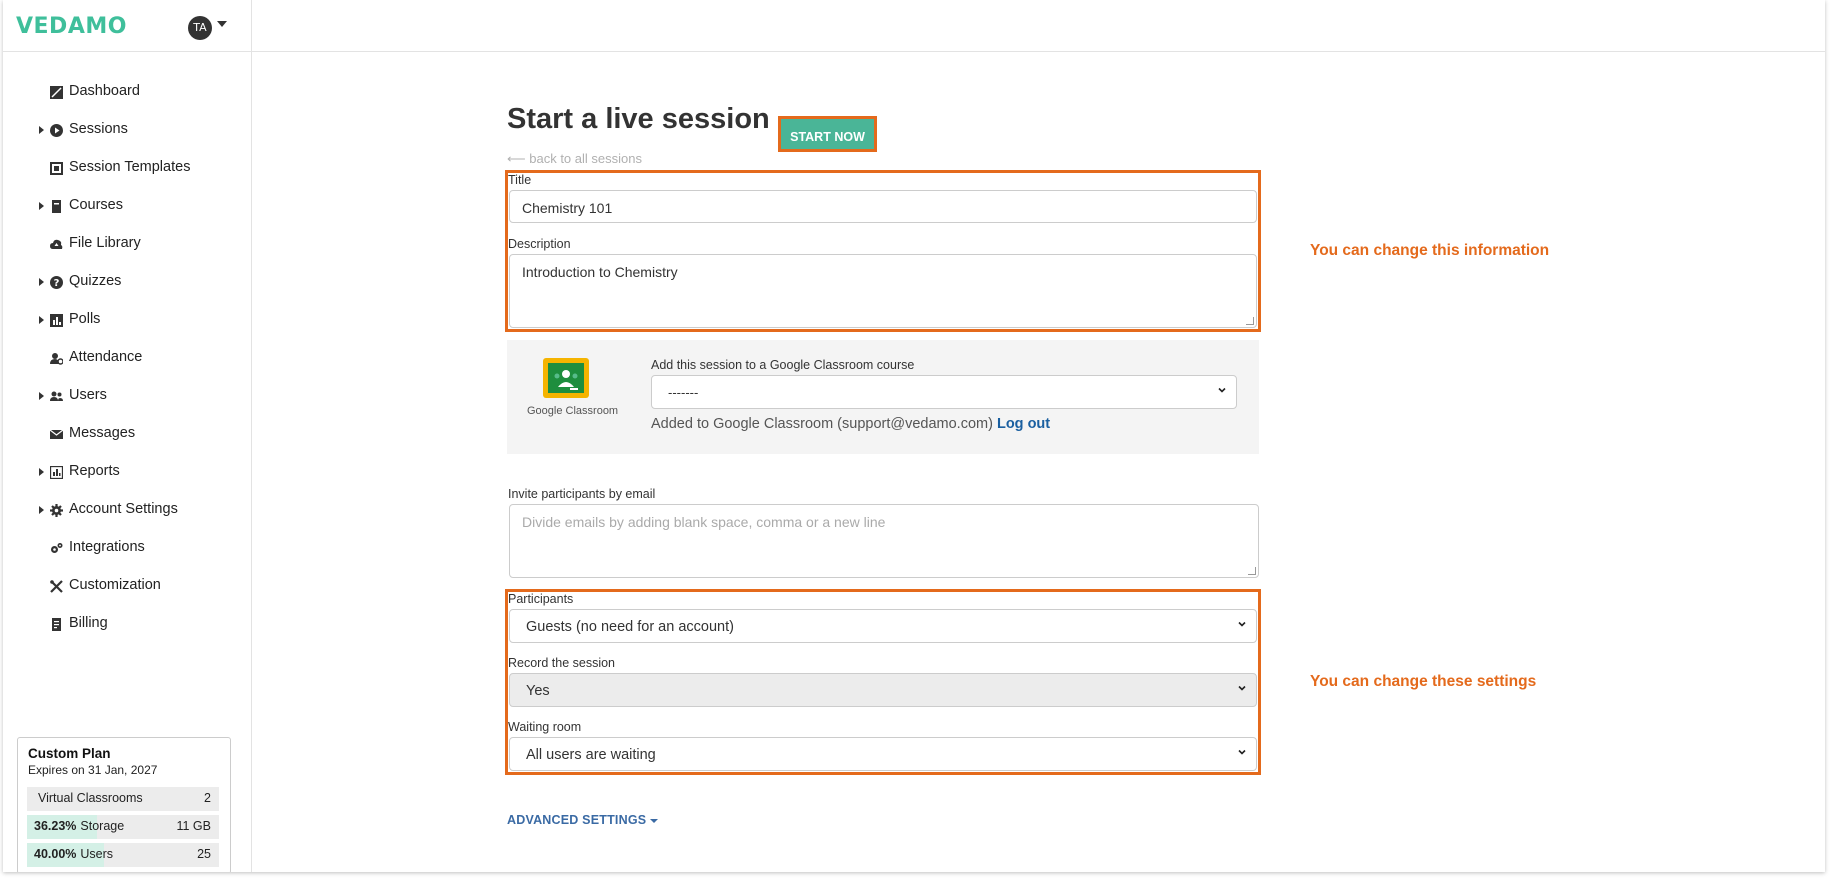 This screenshot has width=1830, height=880. What do you see at coordinates (123, 168) in the screenshot?
I see `sidebar-item-session-templates: Session Templates` at bounding box center [123, 168].